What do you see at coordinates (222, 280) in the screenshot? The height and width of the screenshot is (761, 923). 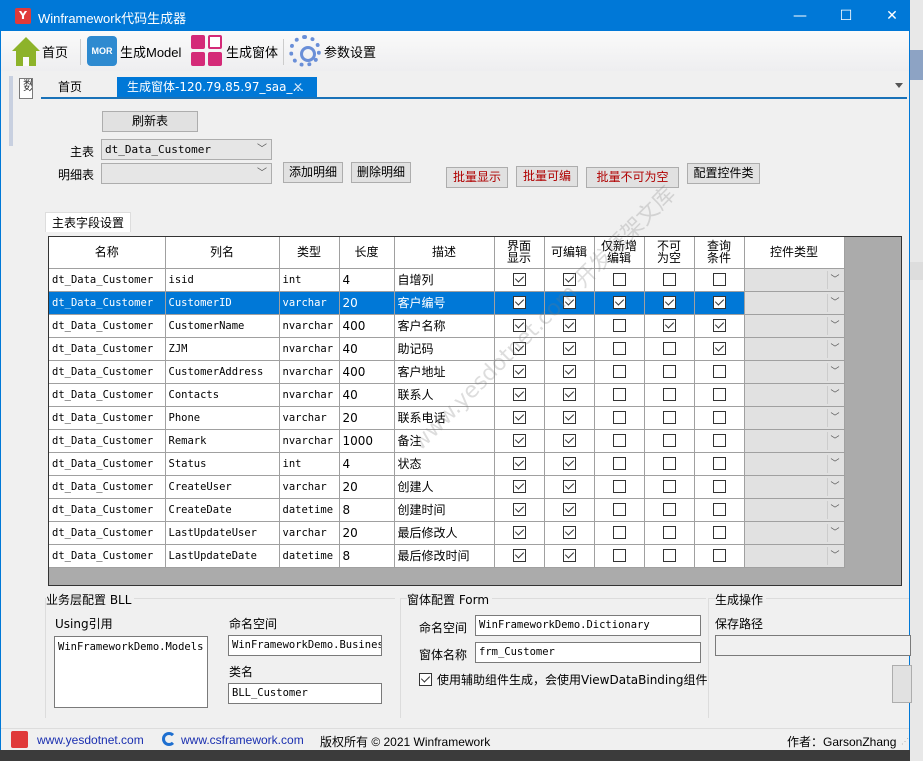 I see `cell-column: isid` at bounding box center [222, 280].